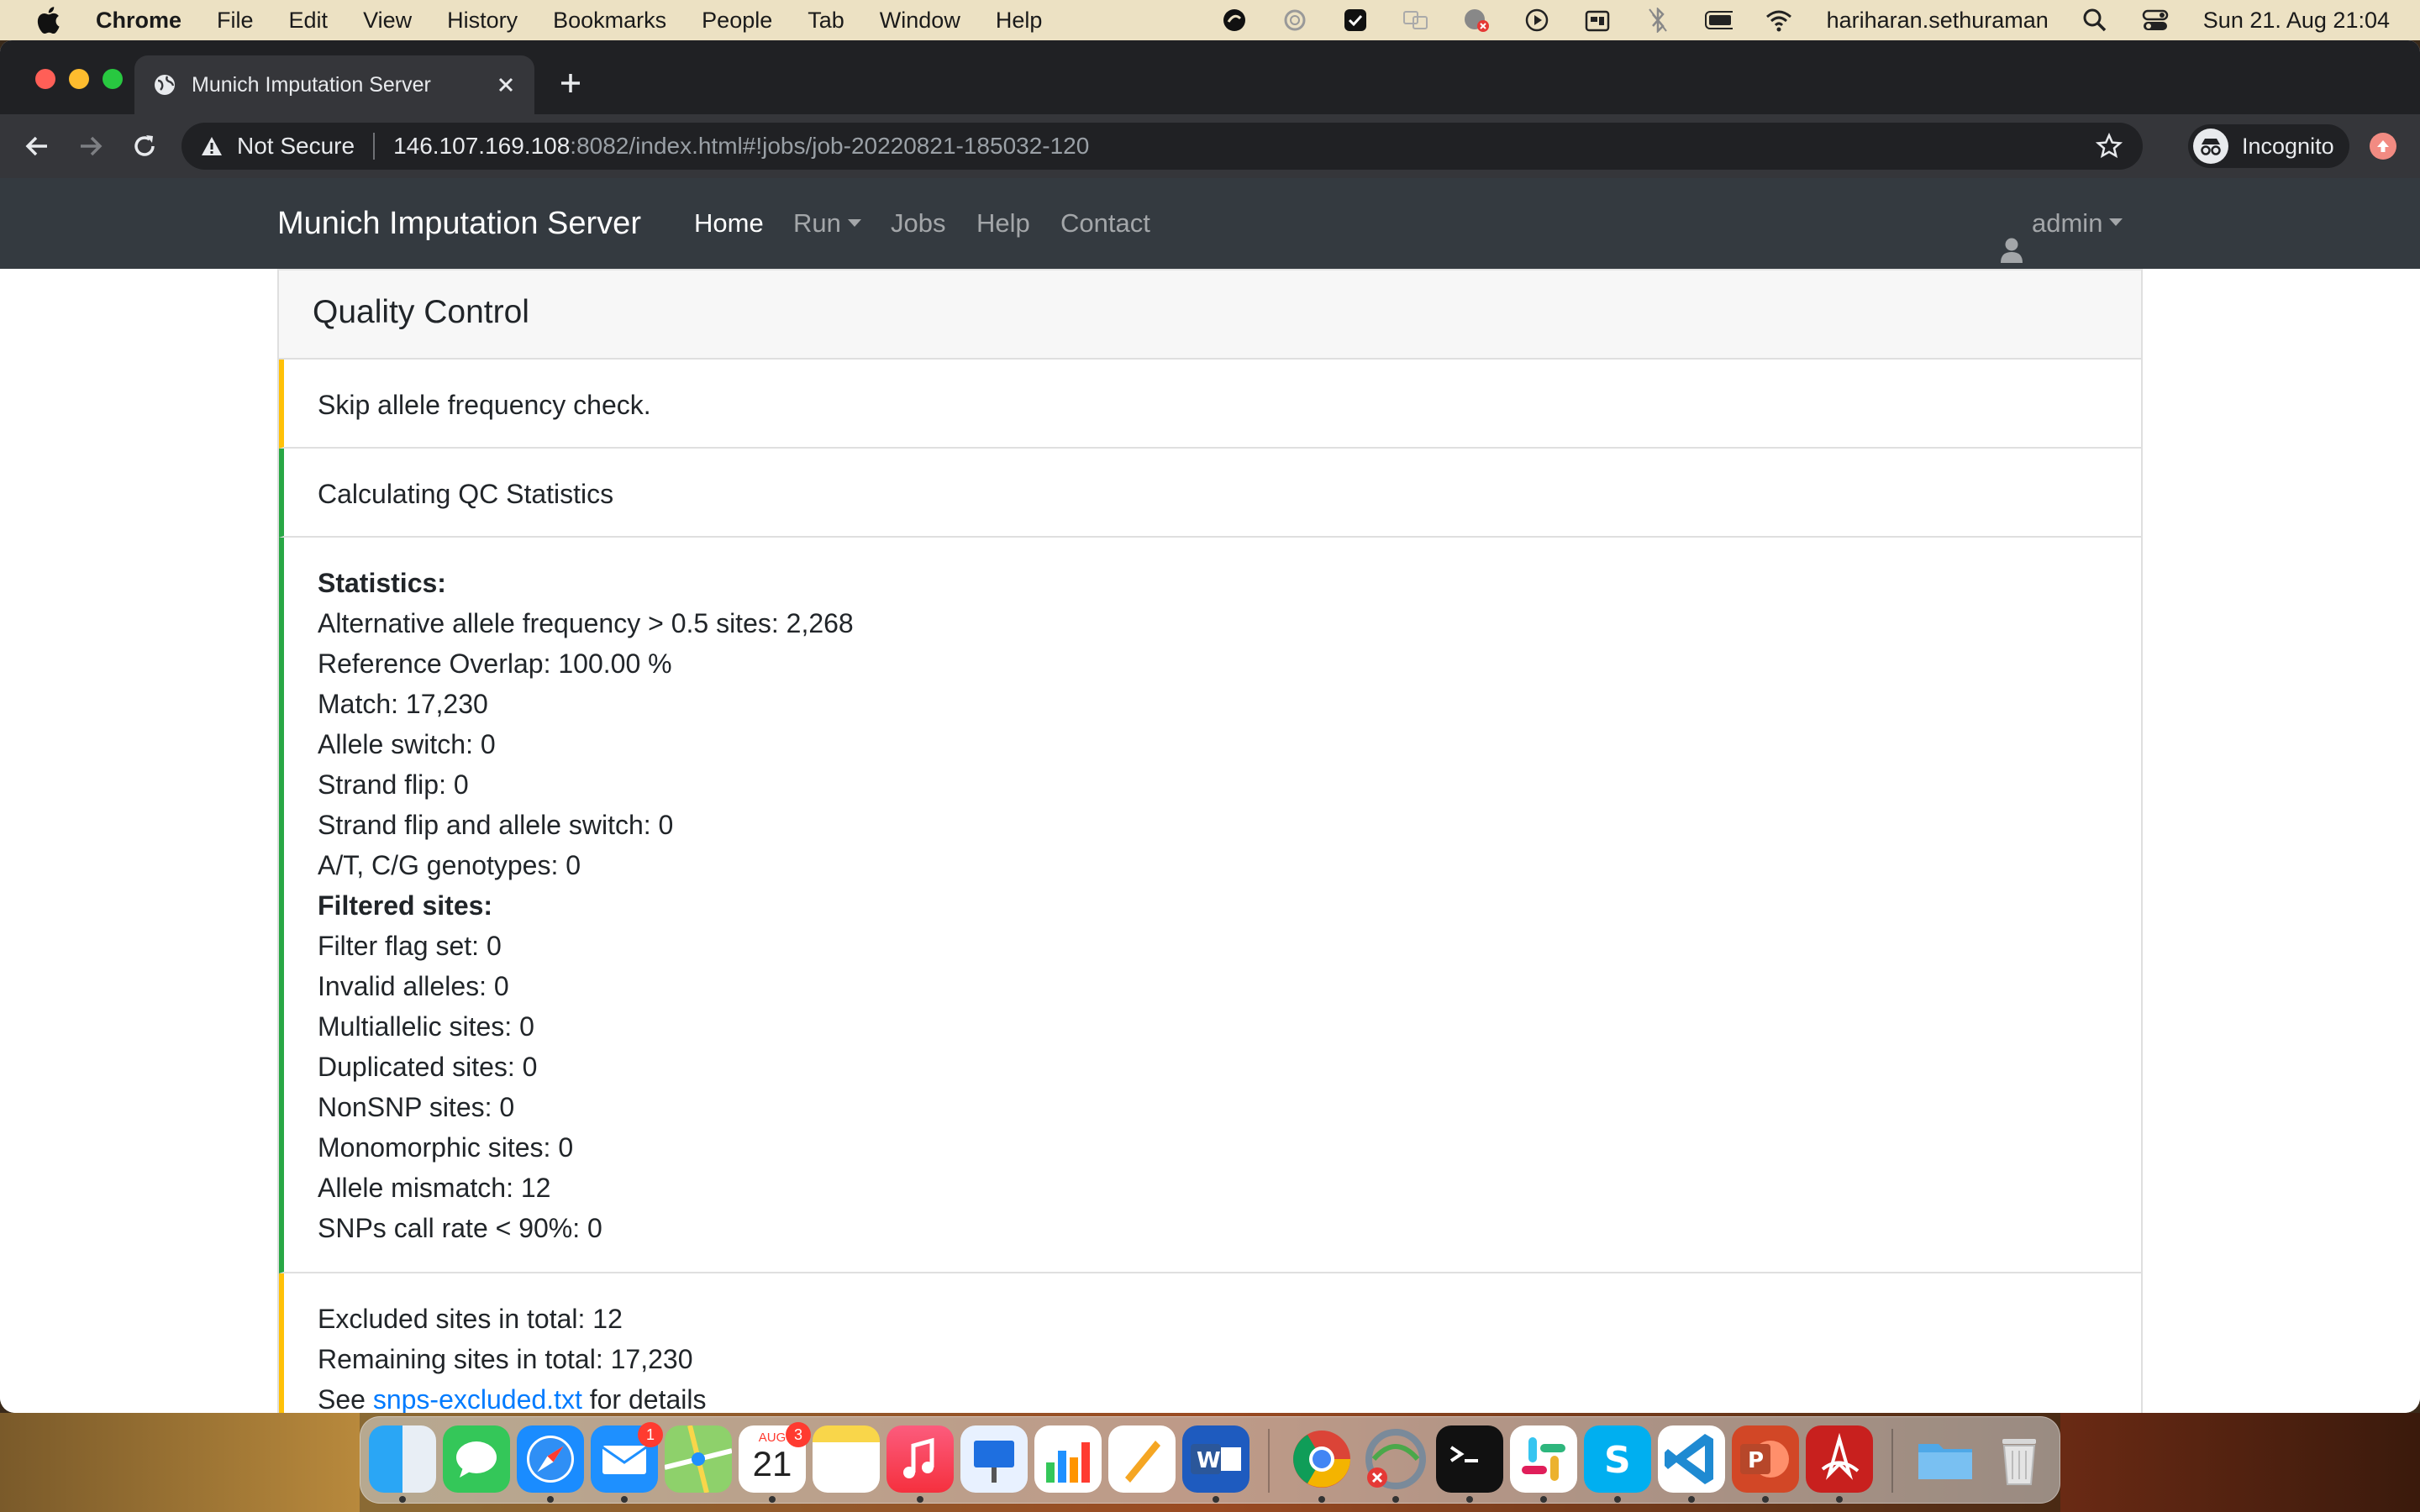 The width and height of the screenshot is (2420, 1512). What do you see at coordinates (1618, 1459) in the screenshot?
I see `skype-icon: S` at bounding box center [1618, 1459].